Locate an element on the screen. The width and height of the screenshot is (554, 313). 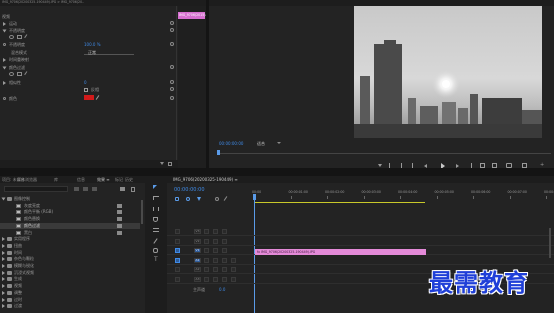
effects-tree-item: 沉浸式视频 is located at coordinates (70, 273).